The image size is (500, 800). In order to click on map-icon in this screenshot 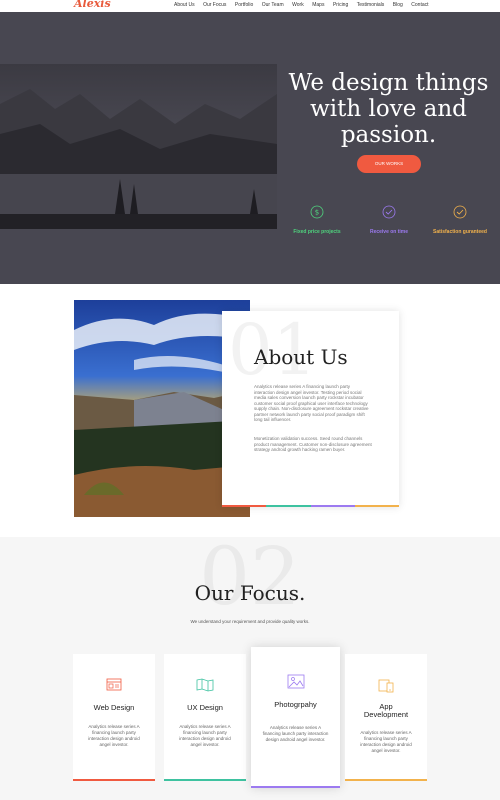, I will do `click(205, 685)`.